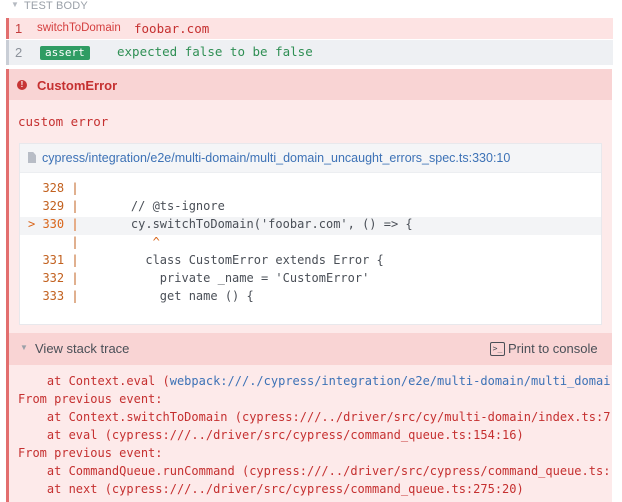  What do you see at coordinates (19, 52) in the screenshot?
I see `command-number: 2` at bounding box center [19, 52].